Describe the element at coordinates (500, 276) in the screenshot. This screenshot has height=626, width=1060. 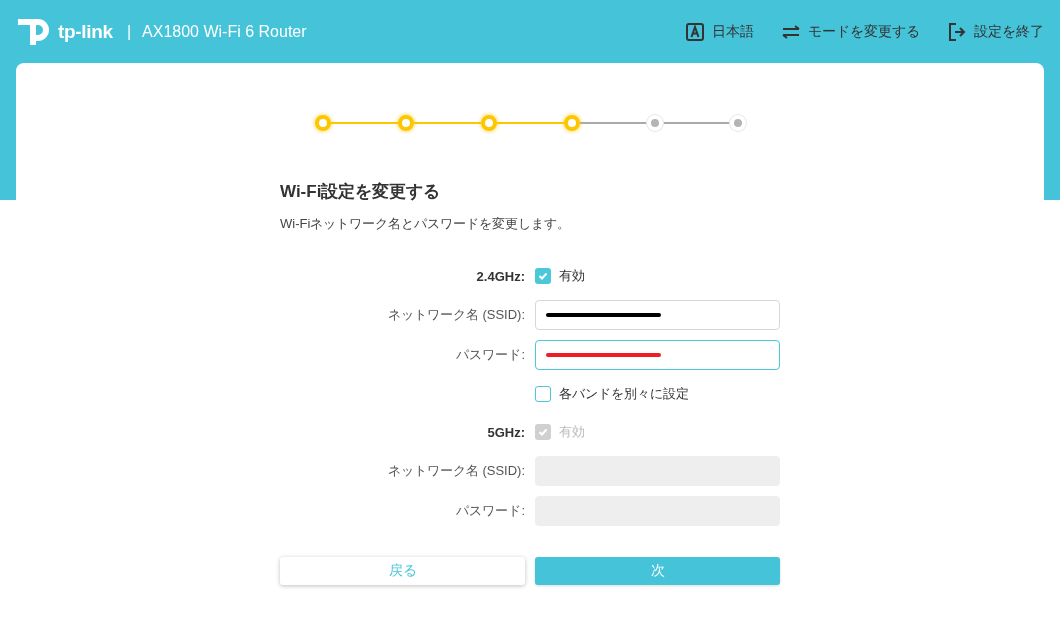
I see `band-label: 2.4GHz:` at that location.